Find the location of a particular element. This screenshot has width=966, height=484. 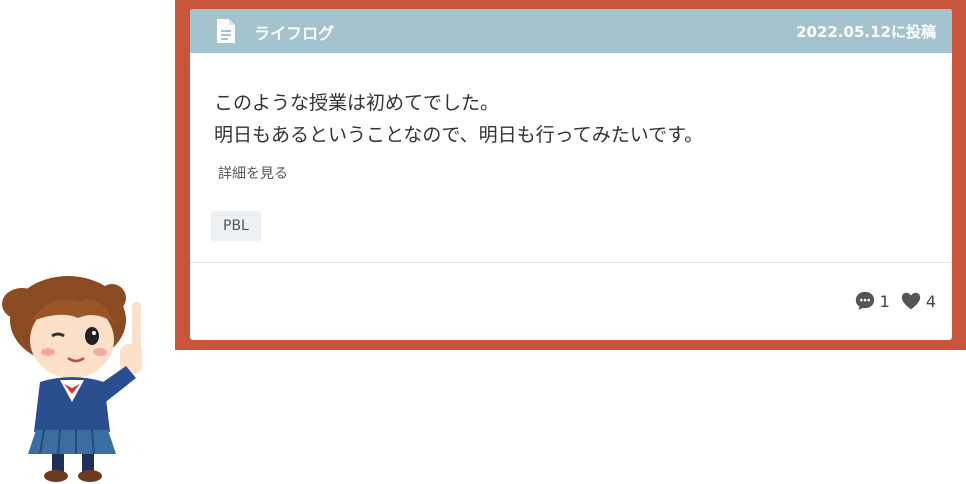

divider is located at coordinates (571, 262).